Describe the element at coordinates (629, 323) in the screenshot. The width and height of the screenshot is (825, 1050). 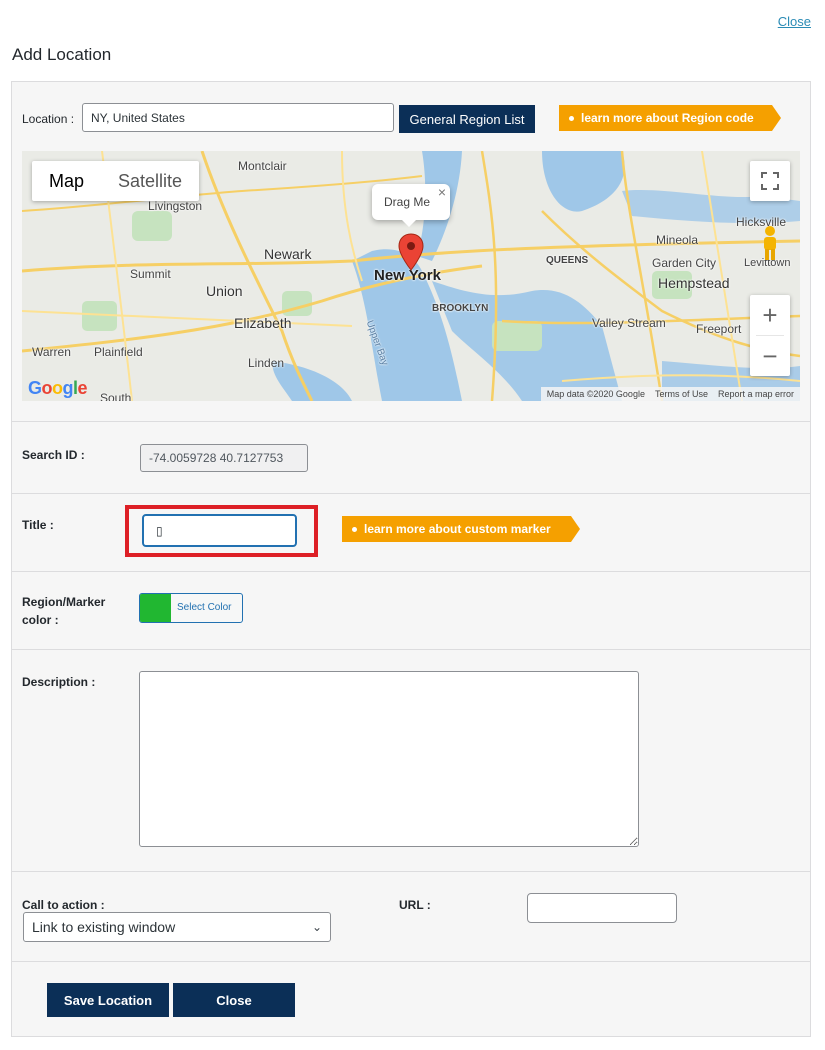
I see `map-label-valley-stream: Valley Stream` at that location.